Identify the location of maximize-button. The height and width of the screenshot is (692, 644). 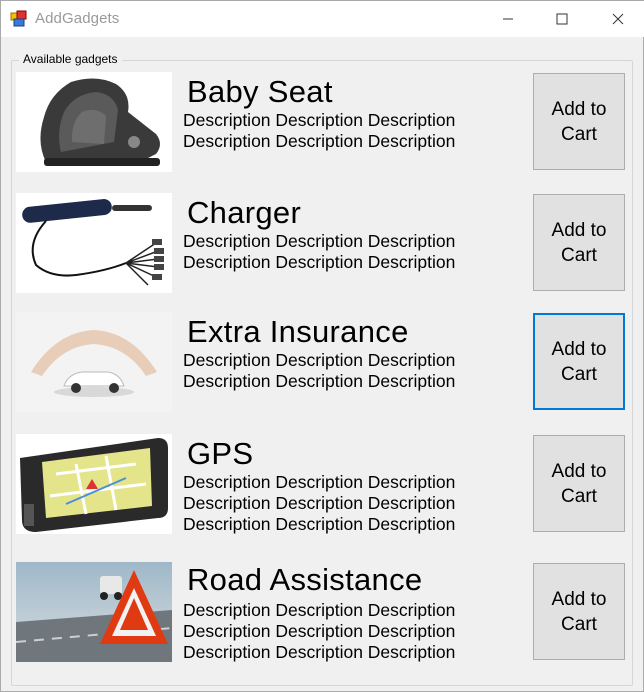
(562, 19).